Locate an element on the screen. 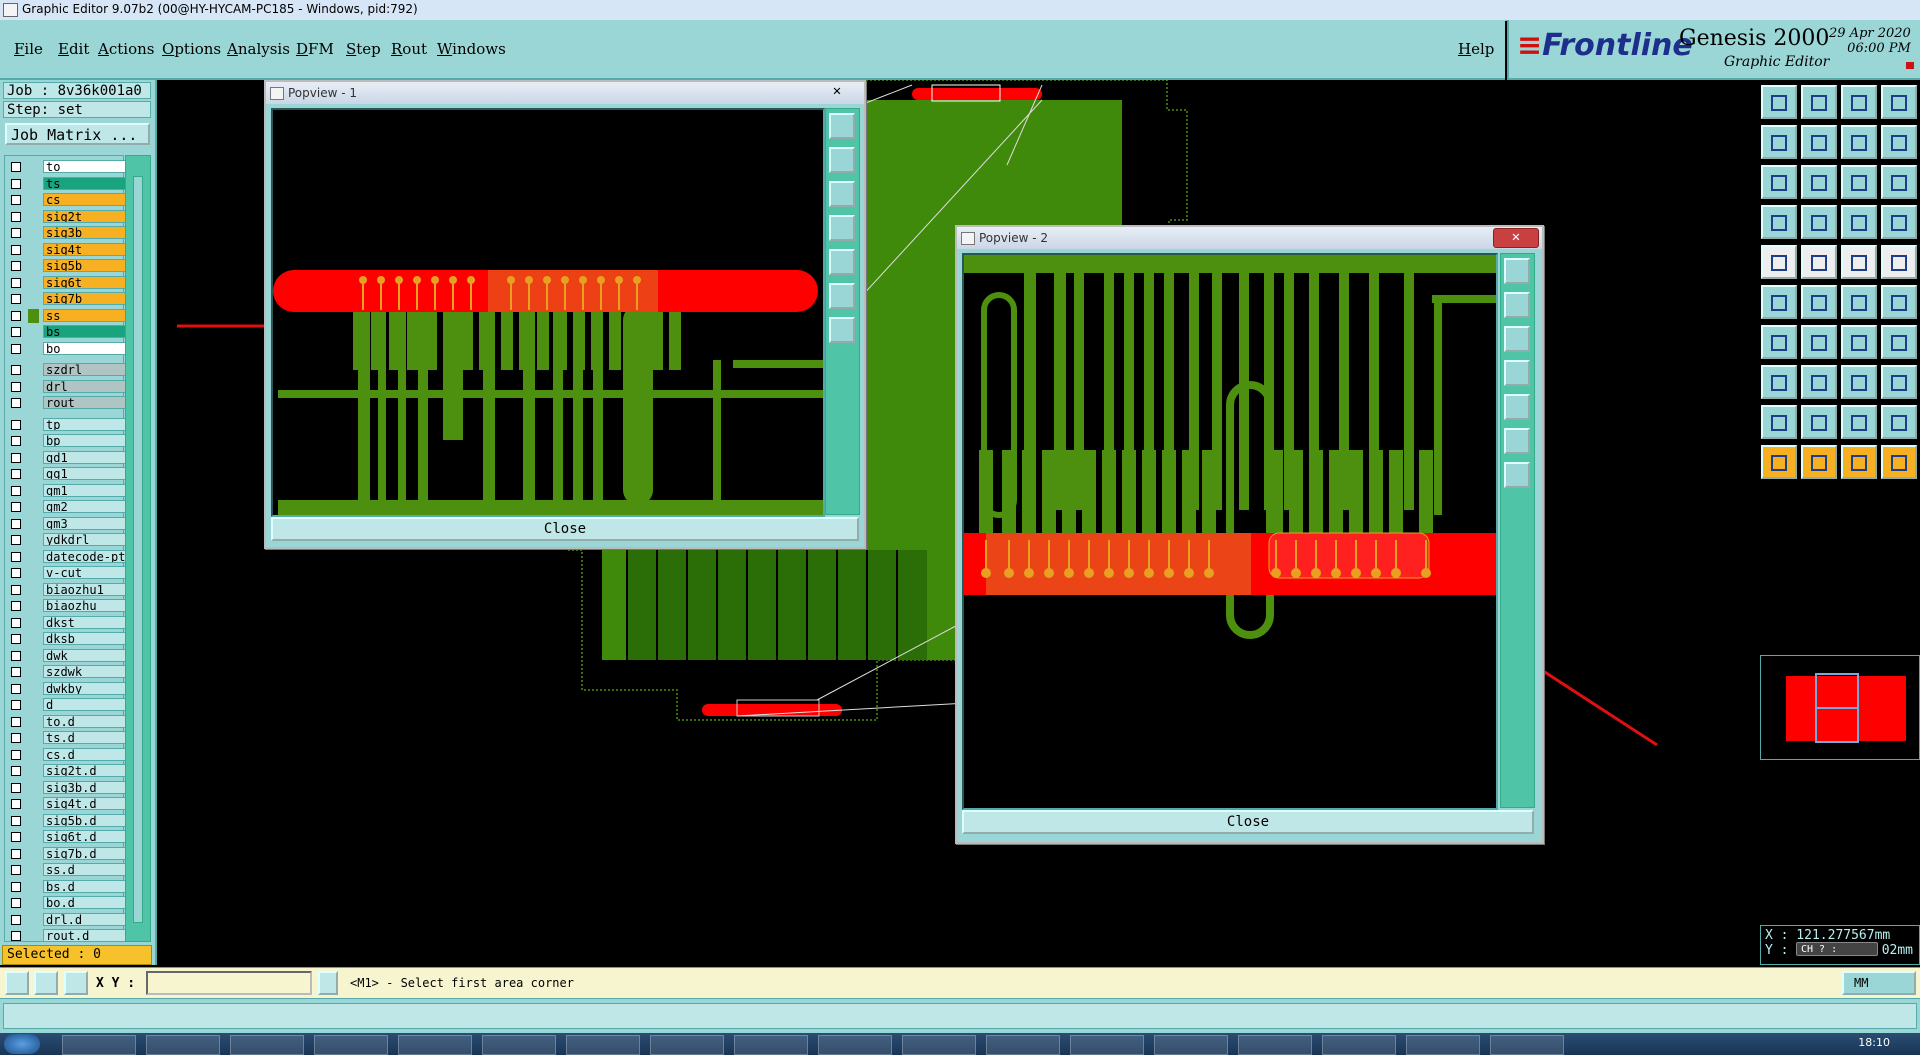 The width and height of the screenshot is (1920, 1055). popview-2-close-icon: ✕ is located at coordinates (1516, 238).